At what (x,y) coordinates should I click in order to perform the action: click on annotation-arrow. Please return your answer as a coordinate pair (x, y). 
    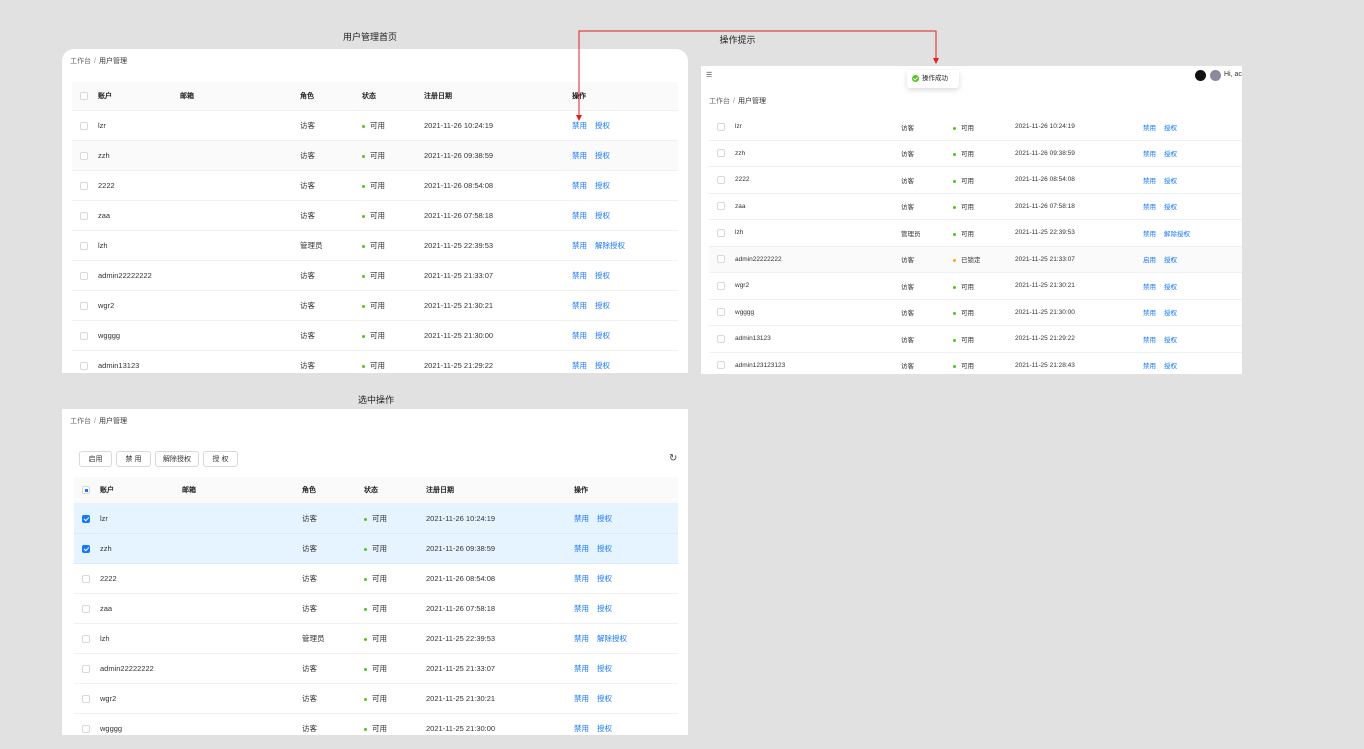
    Looking at the image, I should click on (757, 75).